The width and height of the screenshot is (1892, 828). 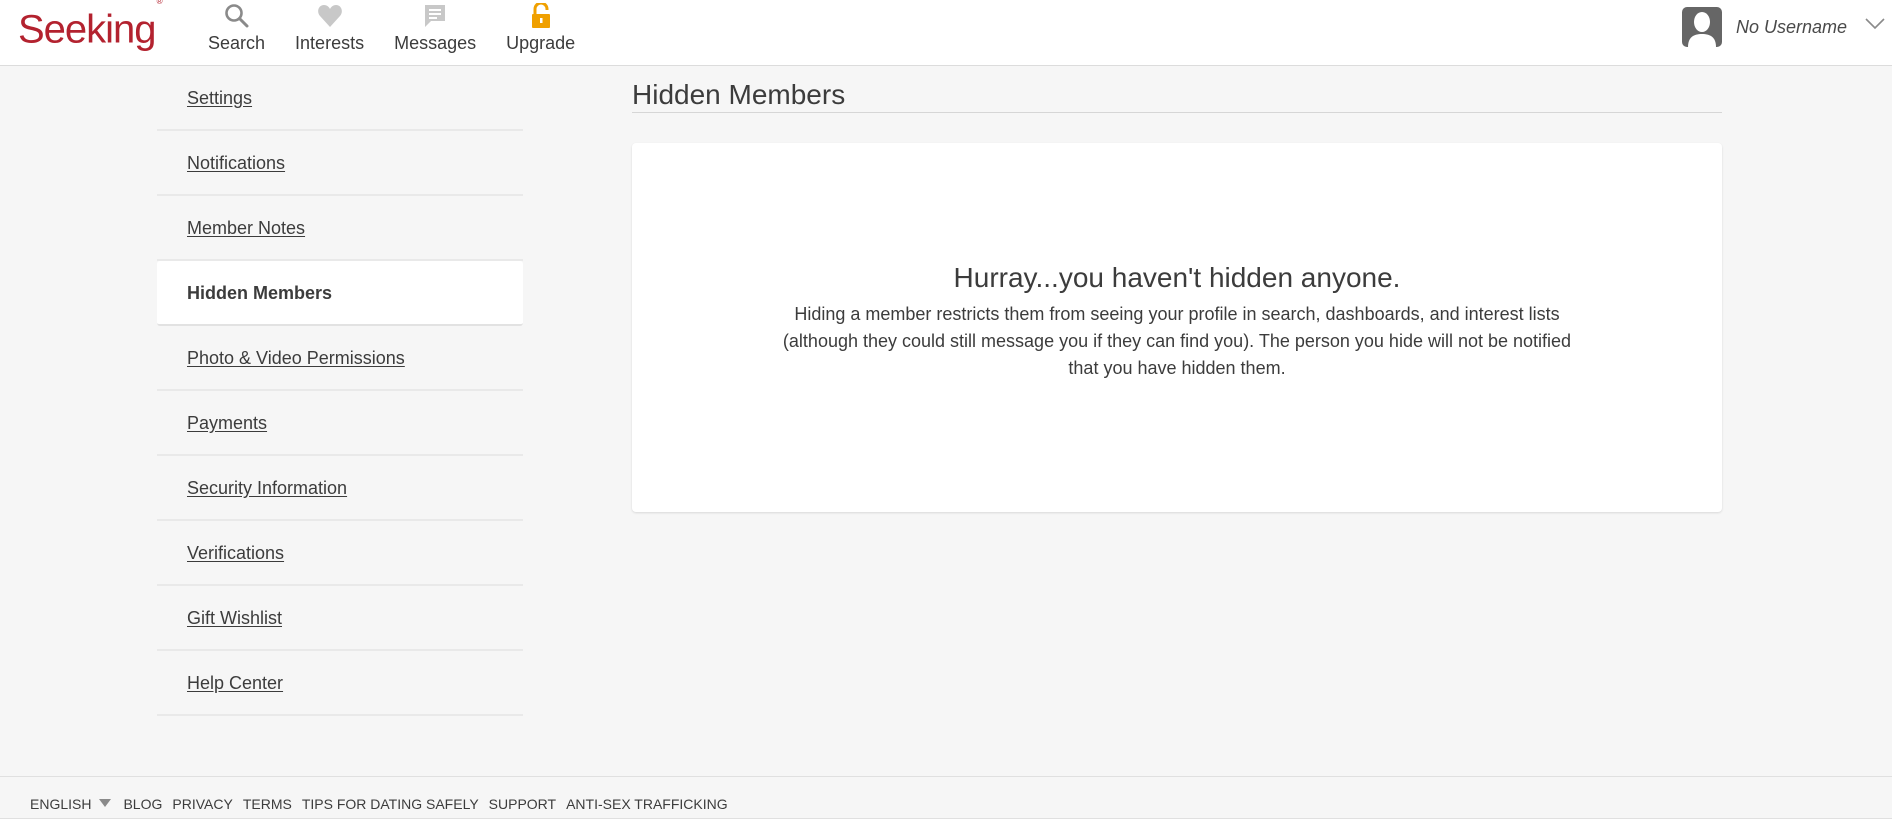 What do you see at coordinates (259, 293) in the screenshot?
I see `sidebar-link-active: Hidden Members` at bounding box center [259, 293].